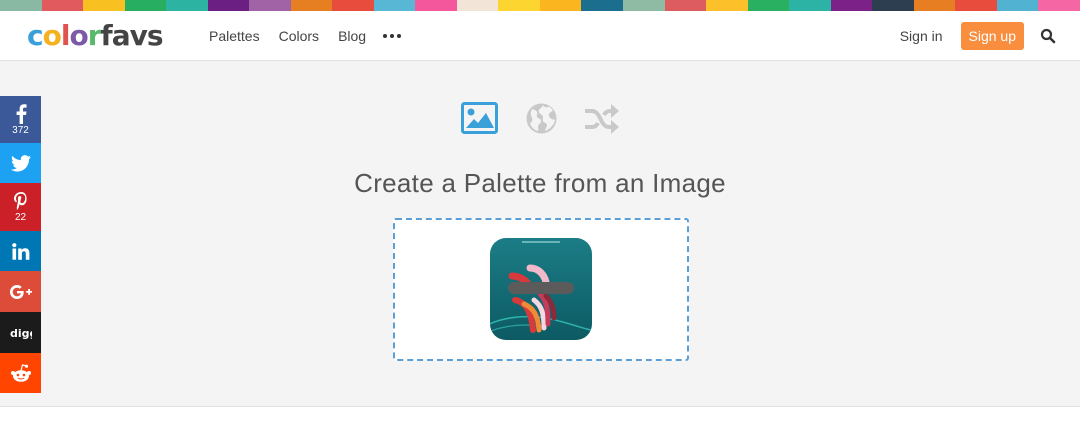 Image resolution: width=1080 pixels, height=440 pixels. I want to click on uploaded-image-thumbnail, so click(541, 289).